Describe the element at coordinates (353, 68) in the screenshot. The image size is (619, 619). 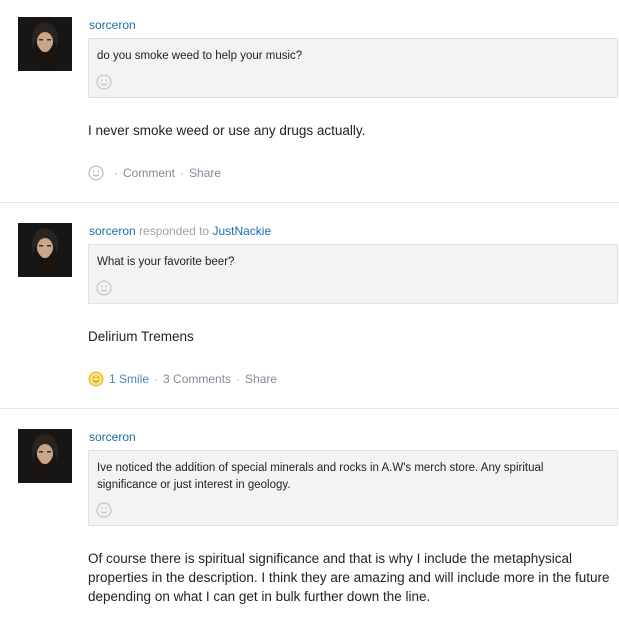
I see `question-box: do you smoke weed to help your music?` at that location.